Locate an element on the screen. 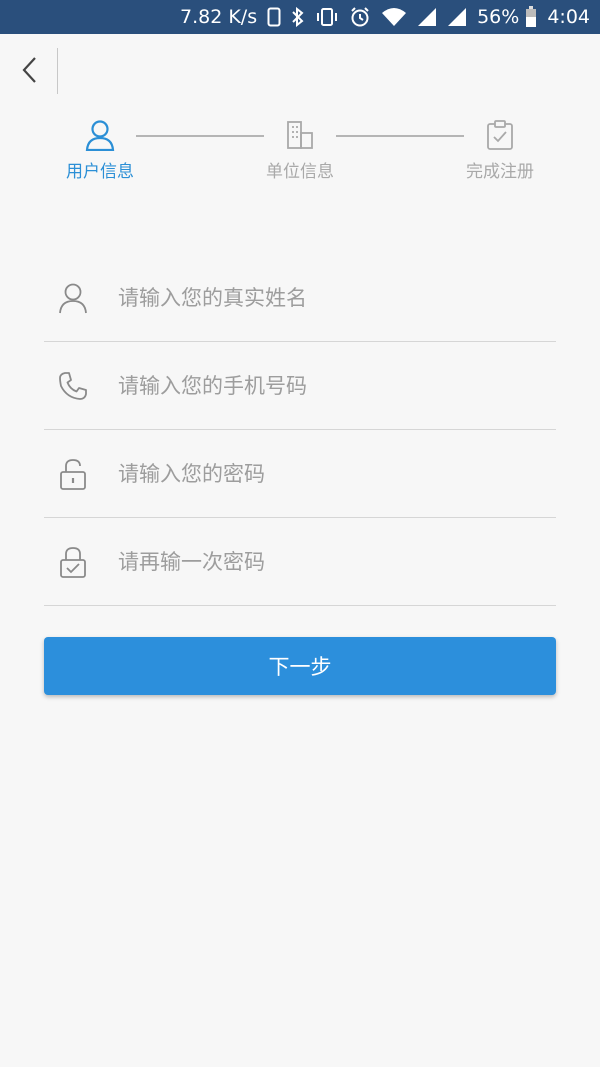  step-user-info: 用户信息 is located at coordinates (100, 150).